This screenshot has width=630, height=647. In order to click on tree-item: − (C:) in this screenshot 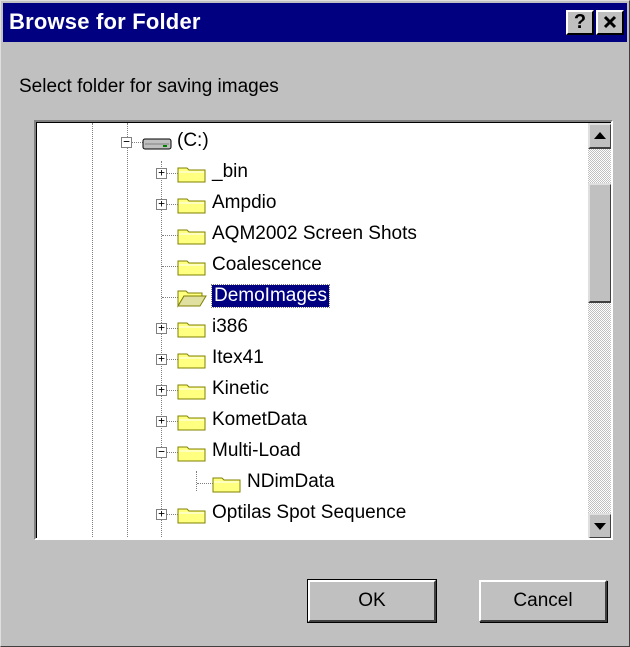, I will do `click(324, 142)`.